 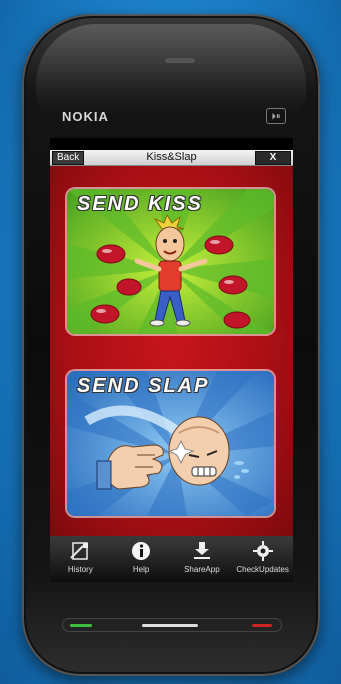 I want to click on toolbar-checkupdates: CheckUpdates, so click(x=262, y=559).